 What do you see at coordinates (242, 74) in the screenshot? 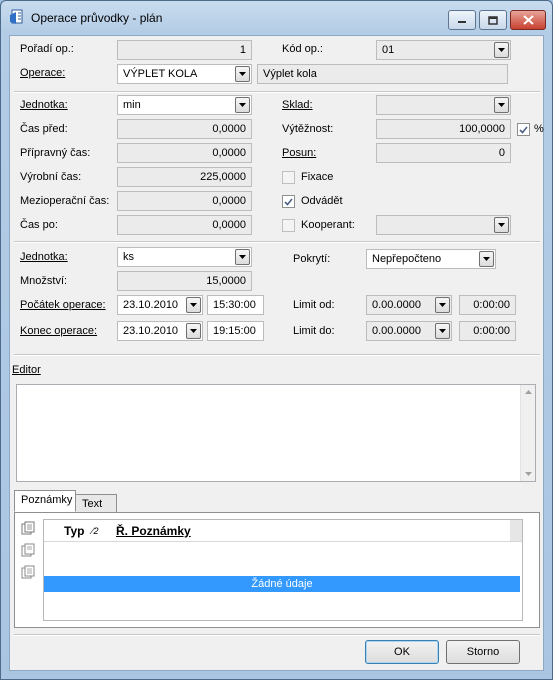
I see `operace-dropdown-button` at bounding box center [242, 74].